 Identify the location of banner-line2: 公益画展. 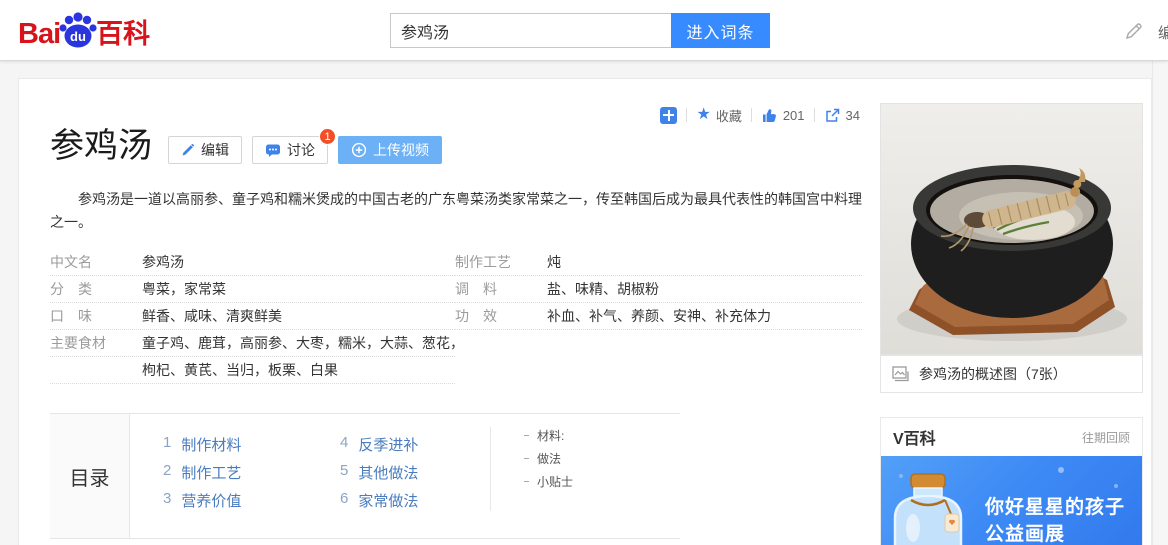
(1025, 534).